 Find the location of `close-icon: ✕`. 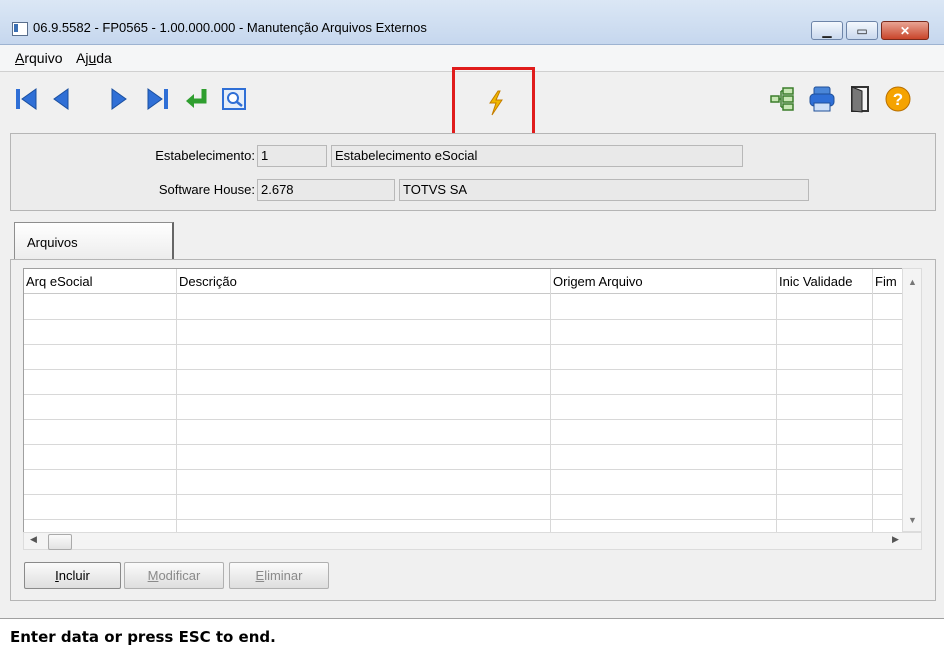

close-icon: ✕ is located at coordinates (905, 31).